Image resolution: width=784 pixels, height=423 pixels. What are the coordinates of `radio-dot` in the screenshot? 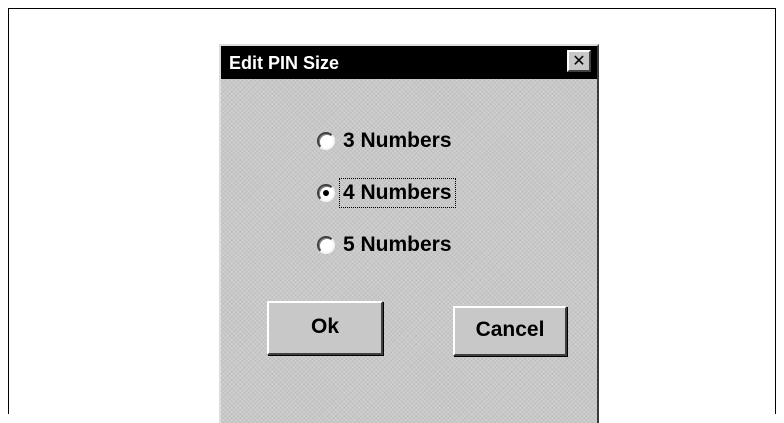 It's located at (326, 193).